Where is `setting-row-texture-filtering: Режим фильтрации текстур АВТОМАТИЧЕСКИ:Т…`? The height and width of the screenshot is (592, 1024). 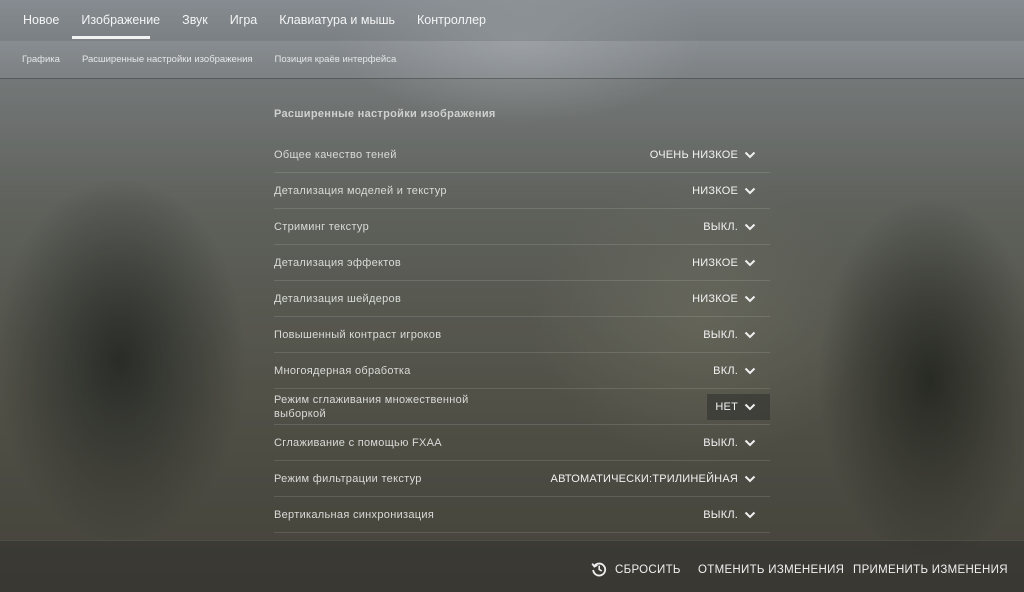
setting-row-texture-filtering: Режим фильтрации текстур АВТОМАТИЧЕСКИ:Т… is located at coordinates (522, 479).